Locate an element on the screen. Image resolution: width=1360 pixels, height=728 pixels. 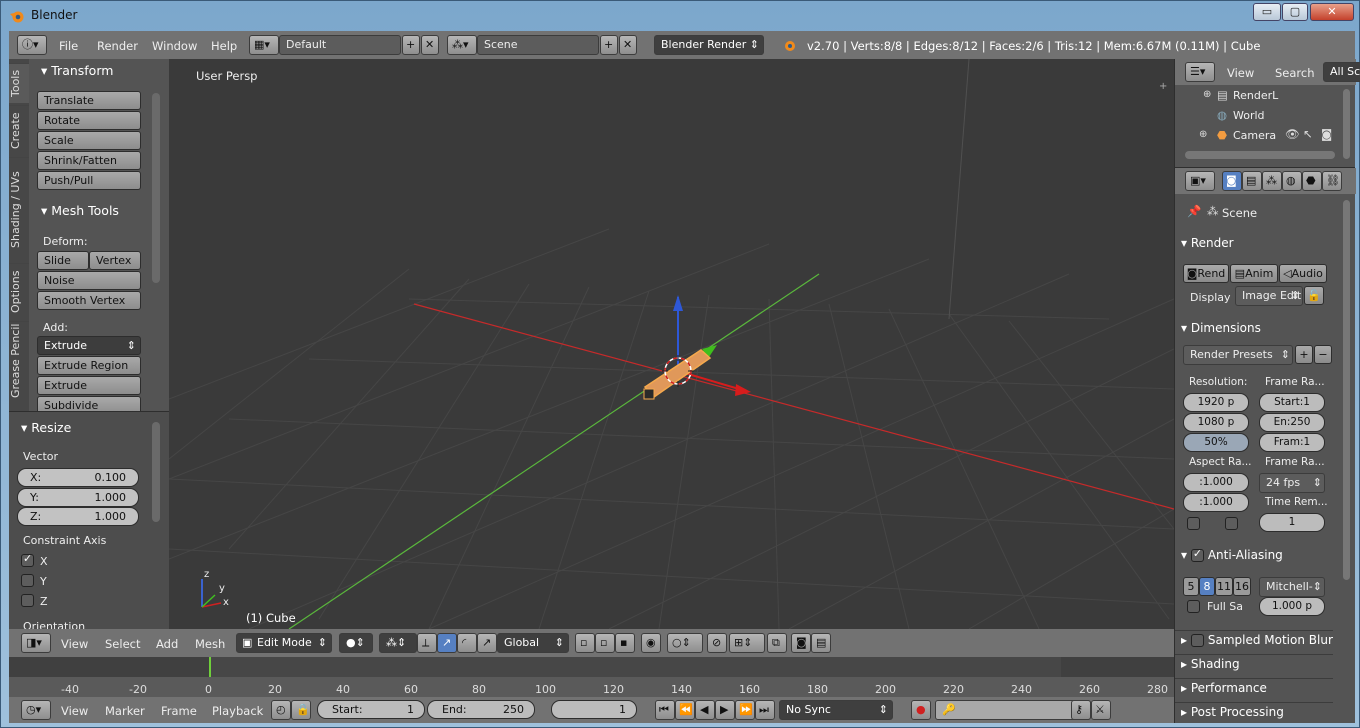
outliner-hscrollbar is located at coordinates (1260, 155).